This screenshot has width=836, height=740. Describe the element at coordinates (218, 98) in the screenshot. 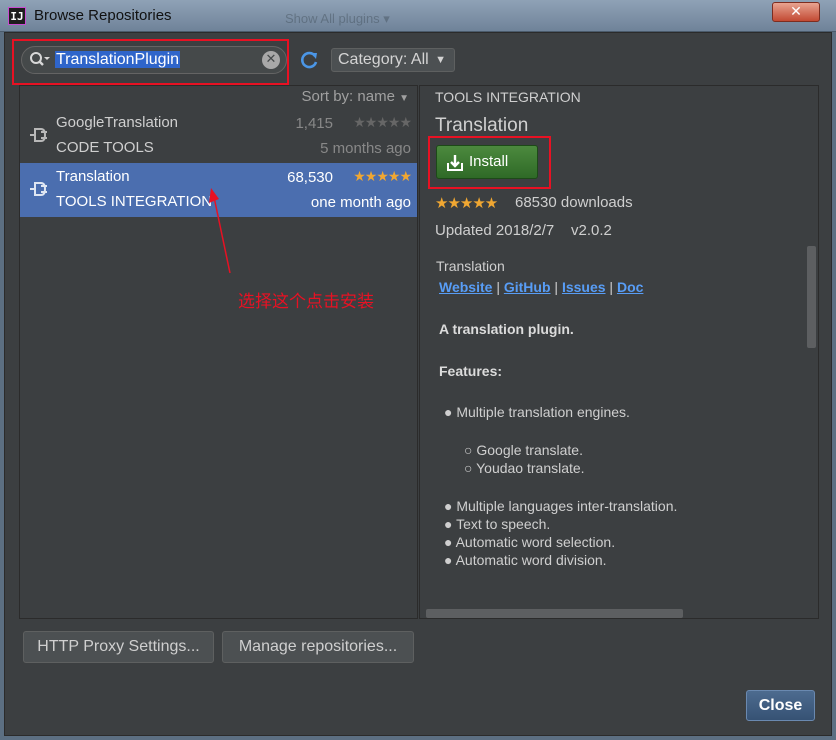

I see `sort-by-dropdown: Sort by: name ▼` at that location.